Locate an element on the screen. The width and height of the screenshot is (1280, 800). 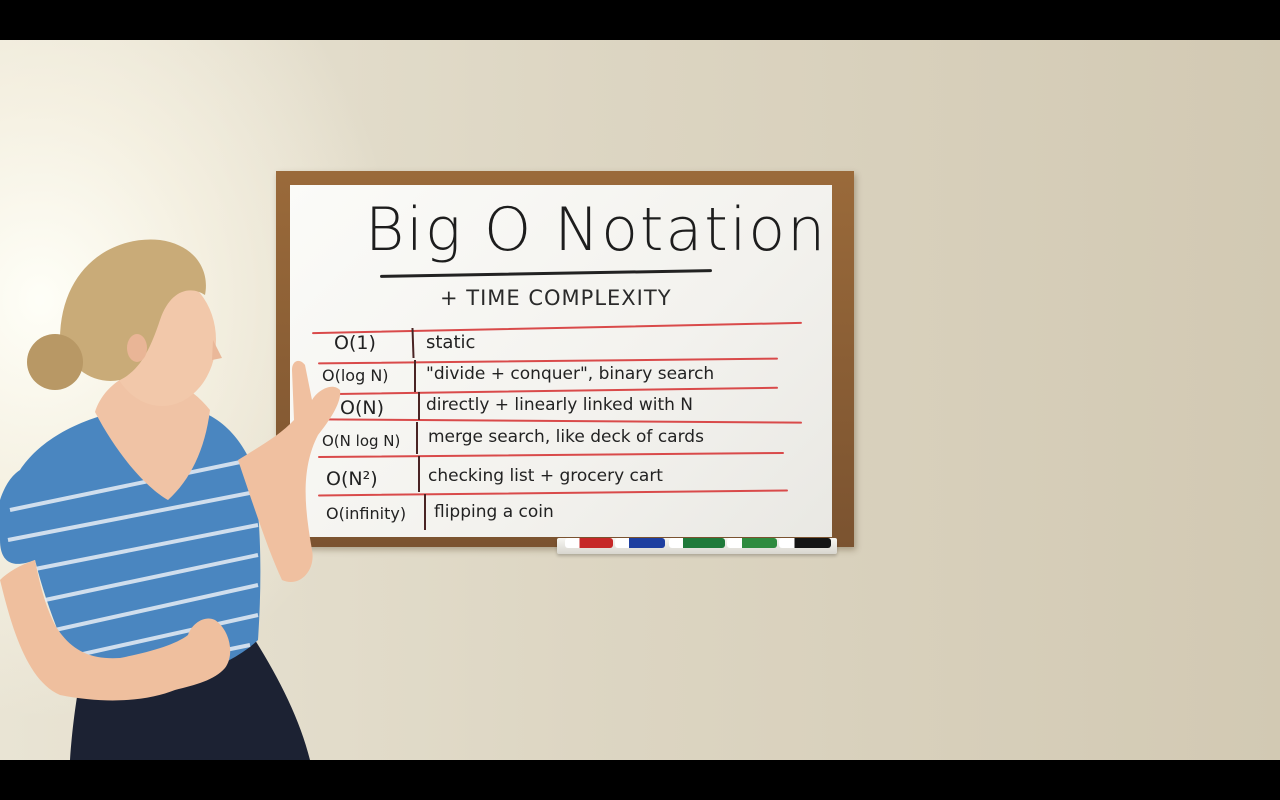
black-marker is located at coordinates (805, 543).